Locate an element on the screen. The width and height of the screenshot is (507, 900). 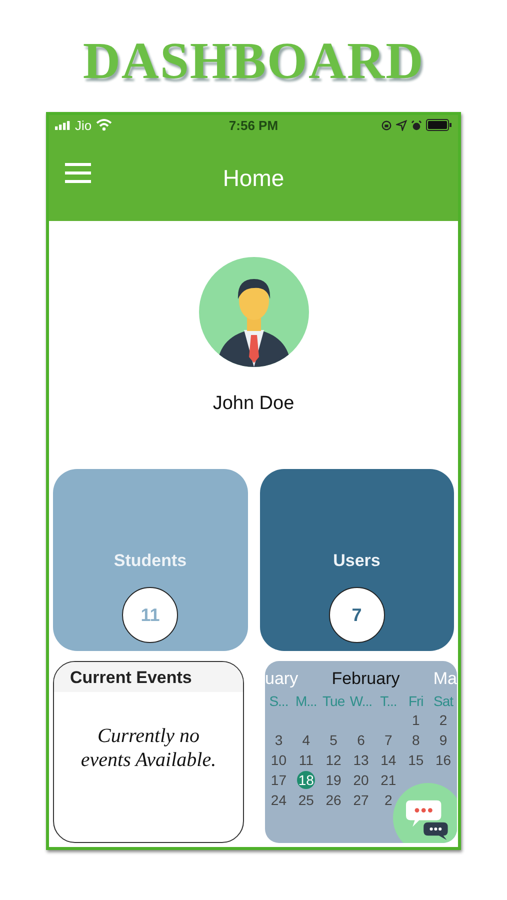
count-badge: 11 is located at coordinates (150, 615).